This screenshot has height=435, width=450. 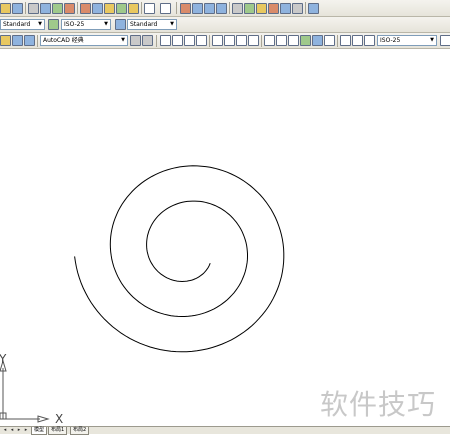 What do you see at coordinates (29, 40) in the screenshot?
I see `layer-previous-icon` at bounding box center [29, 40].